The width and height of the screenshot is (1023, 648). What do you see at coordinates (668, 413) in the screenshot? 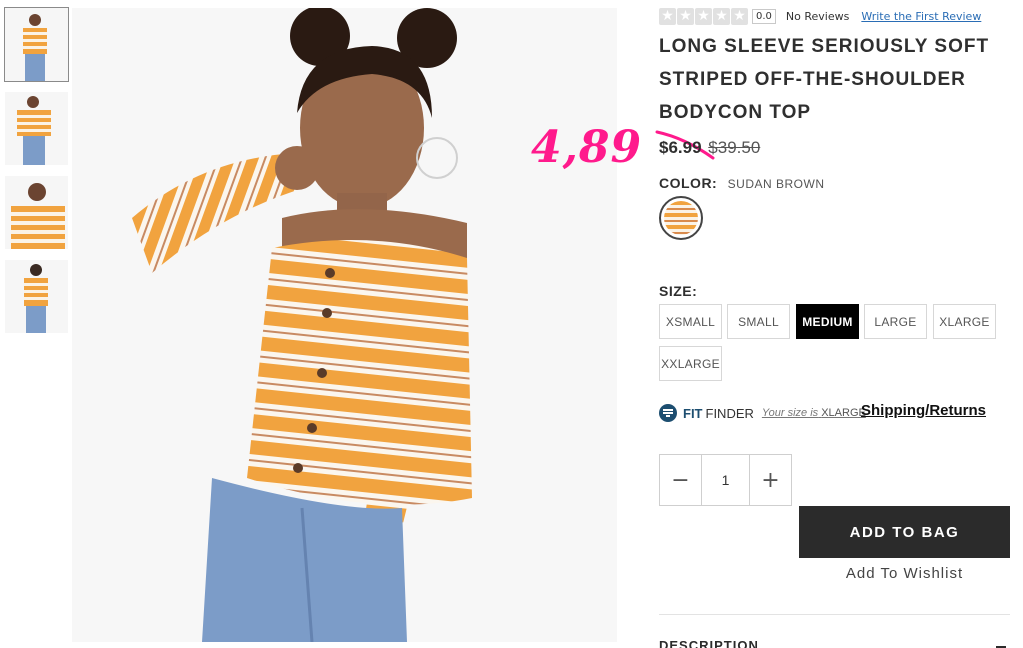
I see `fit-finder-icon` at bounding box center [668, 413].